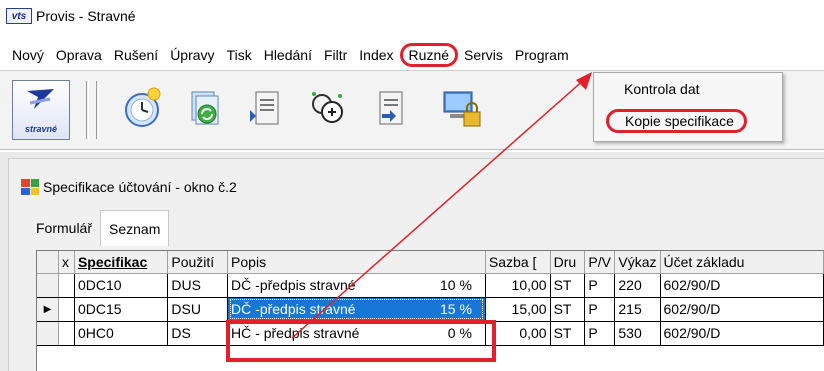 Image resolution: width=824 pixels, height=371 pixels. I want to click on refresh-document-icon, so click(205, 108).